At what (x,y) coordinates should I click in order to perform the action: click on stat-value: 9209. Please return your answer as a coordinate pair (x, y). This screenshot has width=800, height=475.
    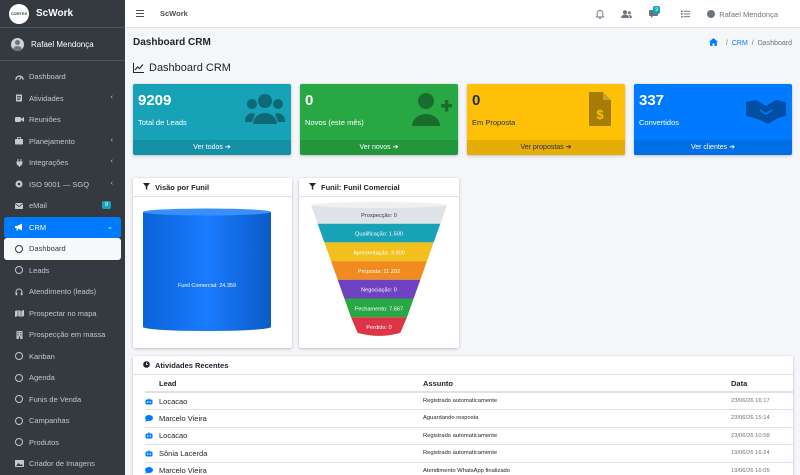
    Looking at the image, I should click on (155, 100).